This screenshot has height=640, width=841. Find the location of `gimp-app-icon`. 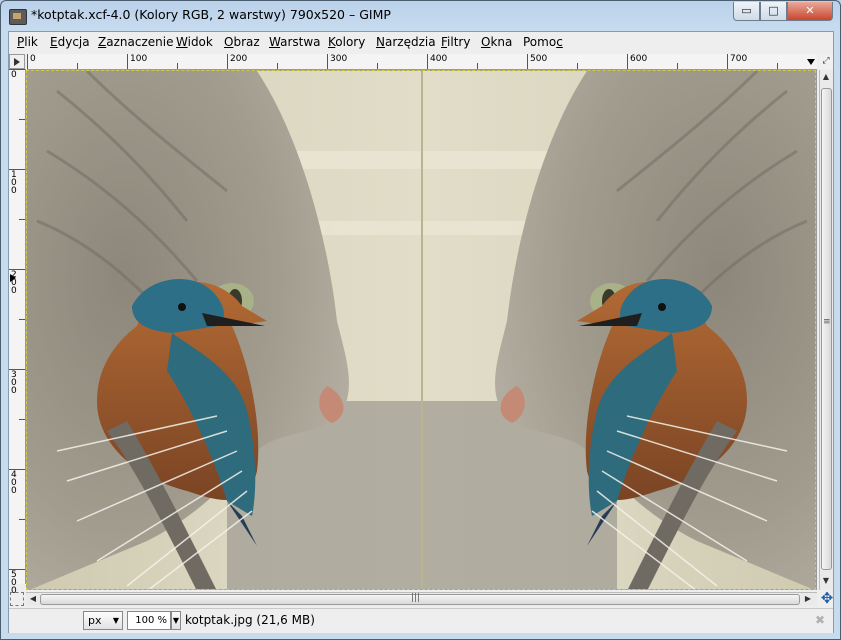

gimp-app-icon is located at coordinates (18, 17).